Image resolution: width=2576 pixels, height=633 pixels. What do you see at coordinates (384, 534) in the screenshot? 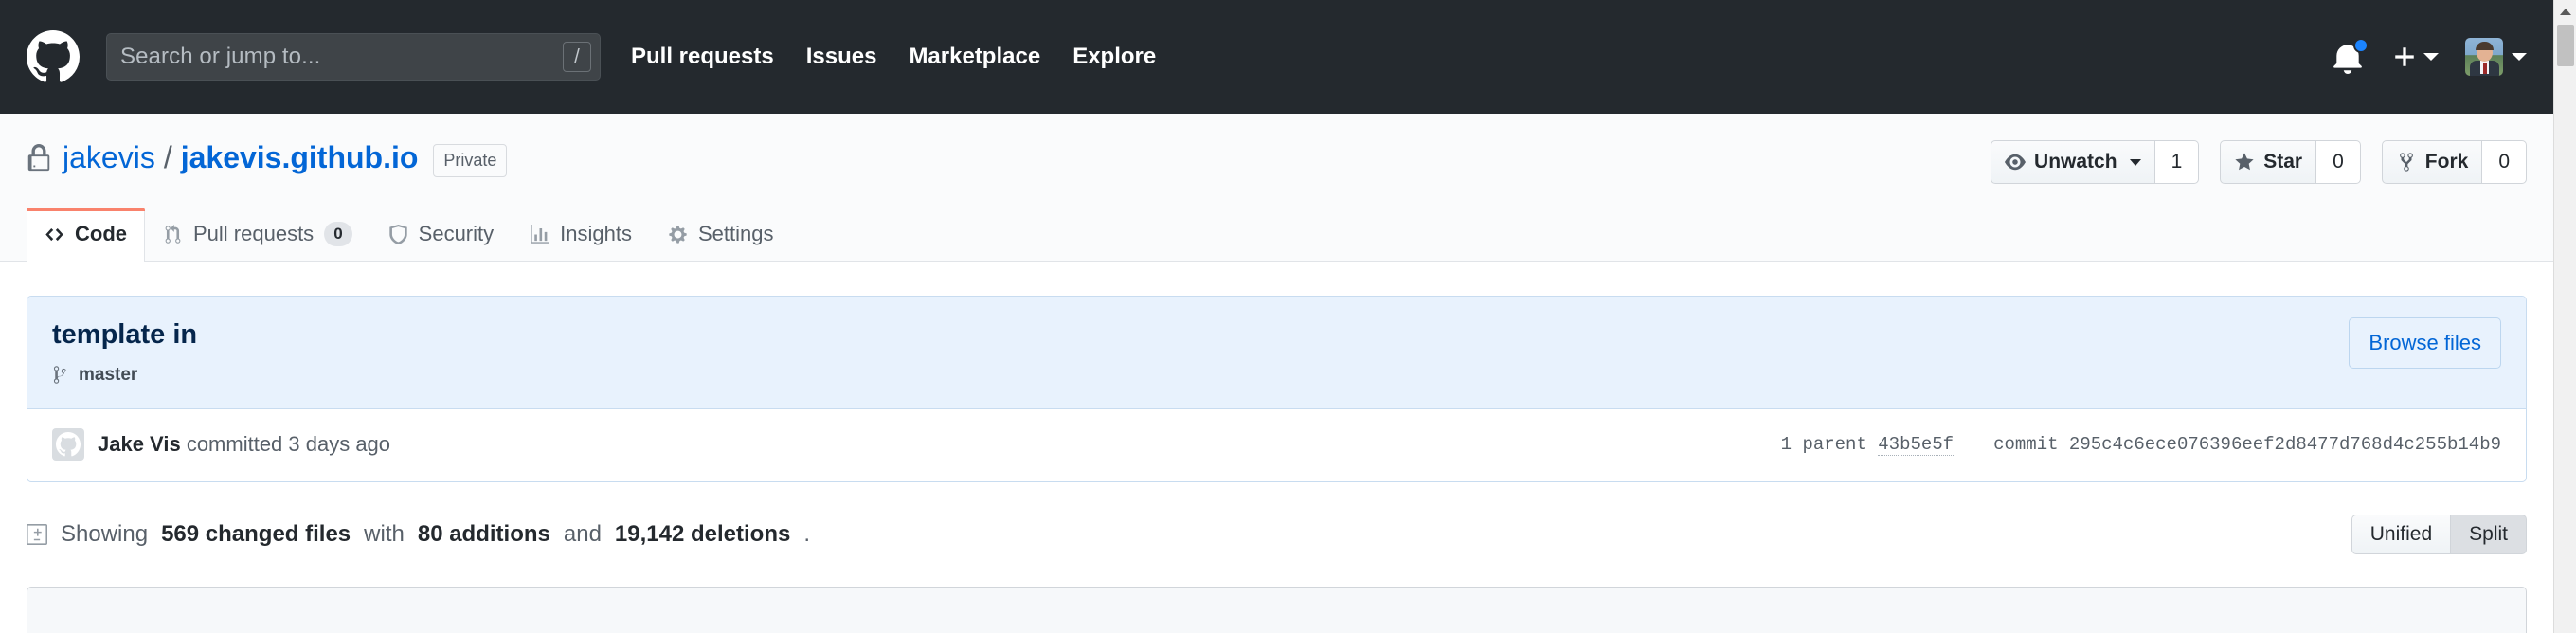
I see `diffstat-with: with` at bounding box center [384, 534].